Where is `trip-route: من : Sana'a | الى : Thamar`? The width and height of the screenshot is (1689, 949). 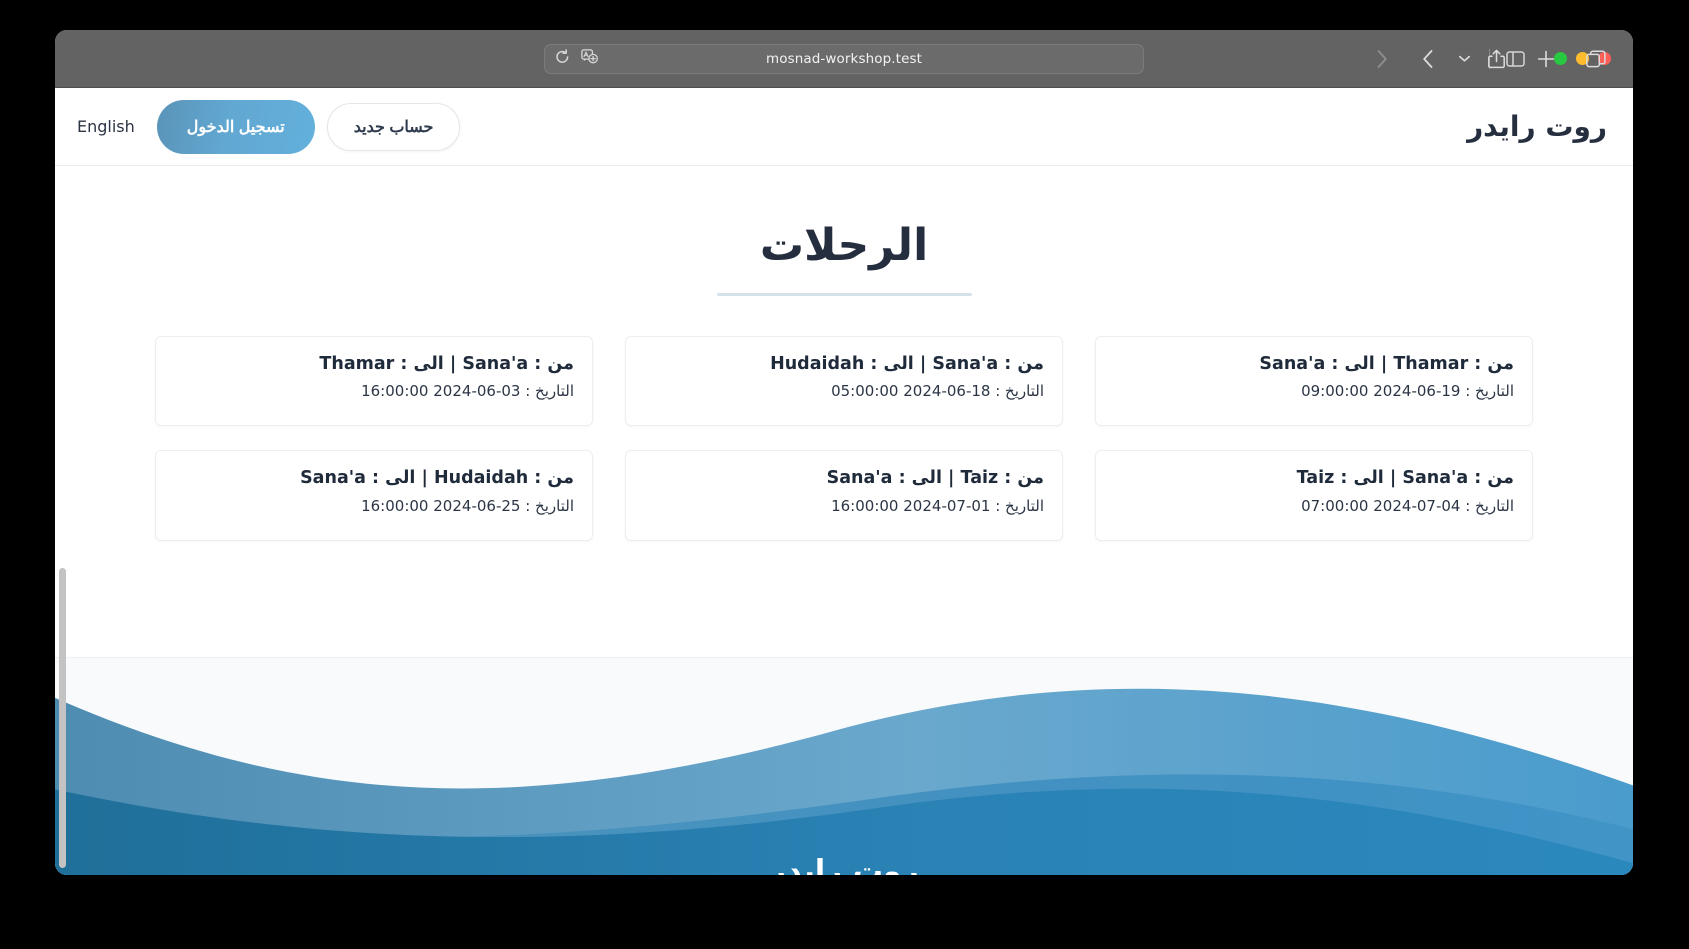
trip-route: من : Sana'a | الى : Thamar is located at coordinates (446, 364).